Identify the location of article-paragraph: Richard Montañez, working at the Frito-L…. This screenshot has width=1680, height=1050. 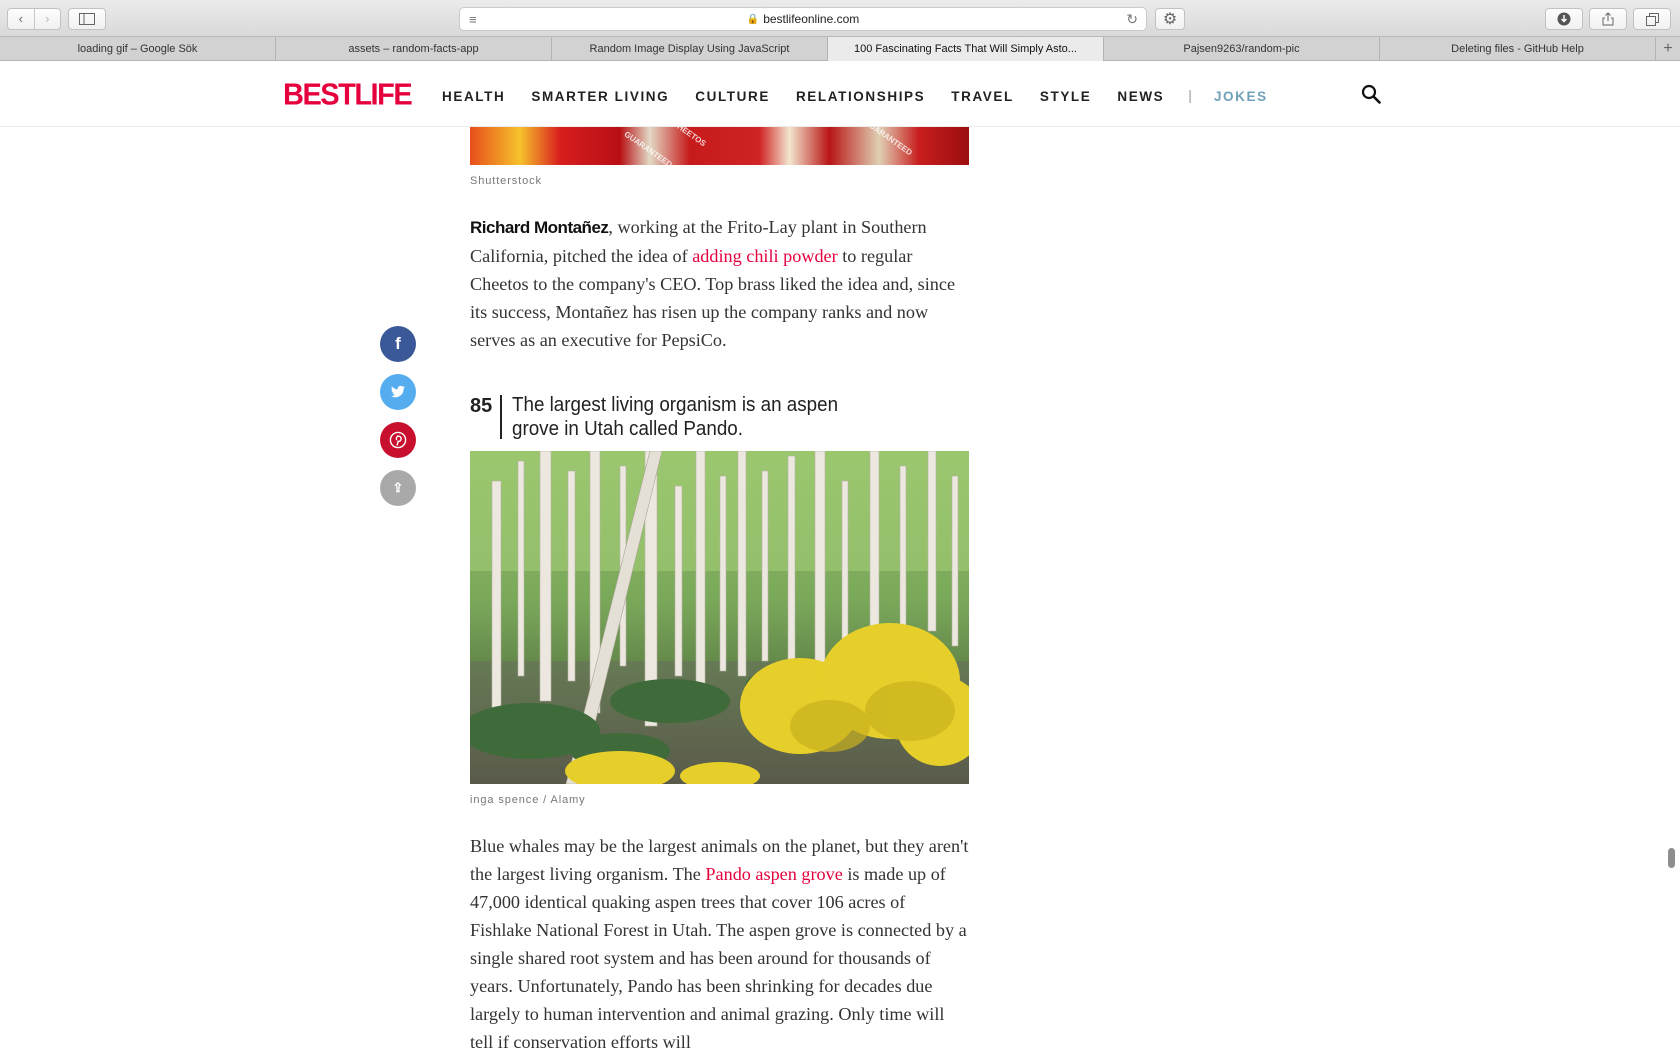
(720, 283).